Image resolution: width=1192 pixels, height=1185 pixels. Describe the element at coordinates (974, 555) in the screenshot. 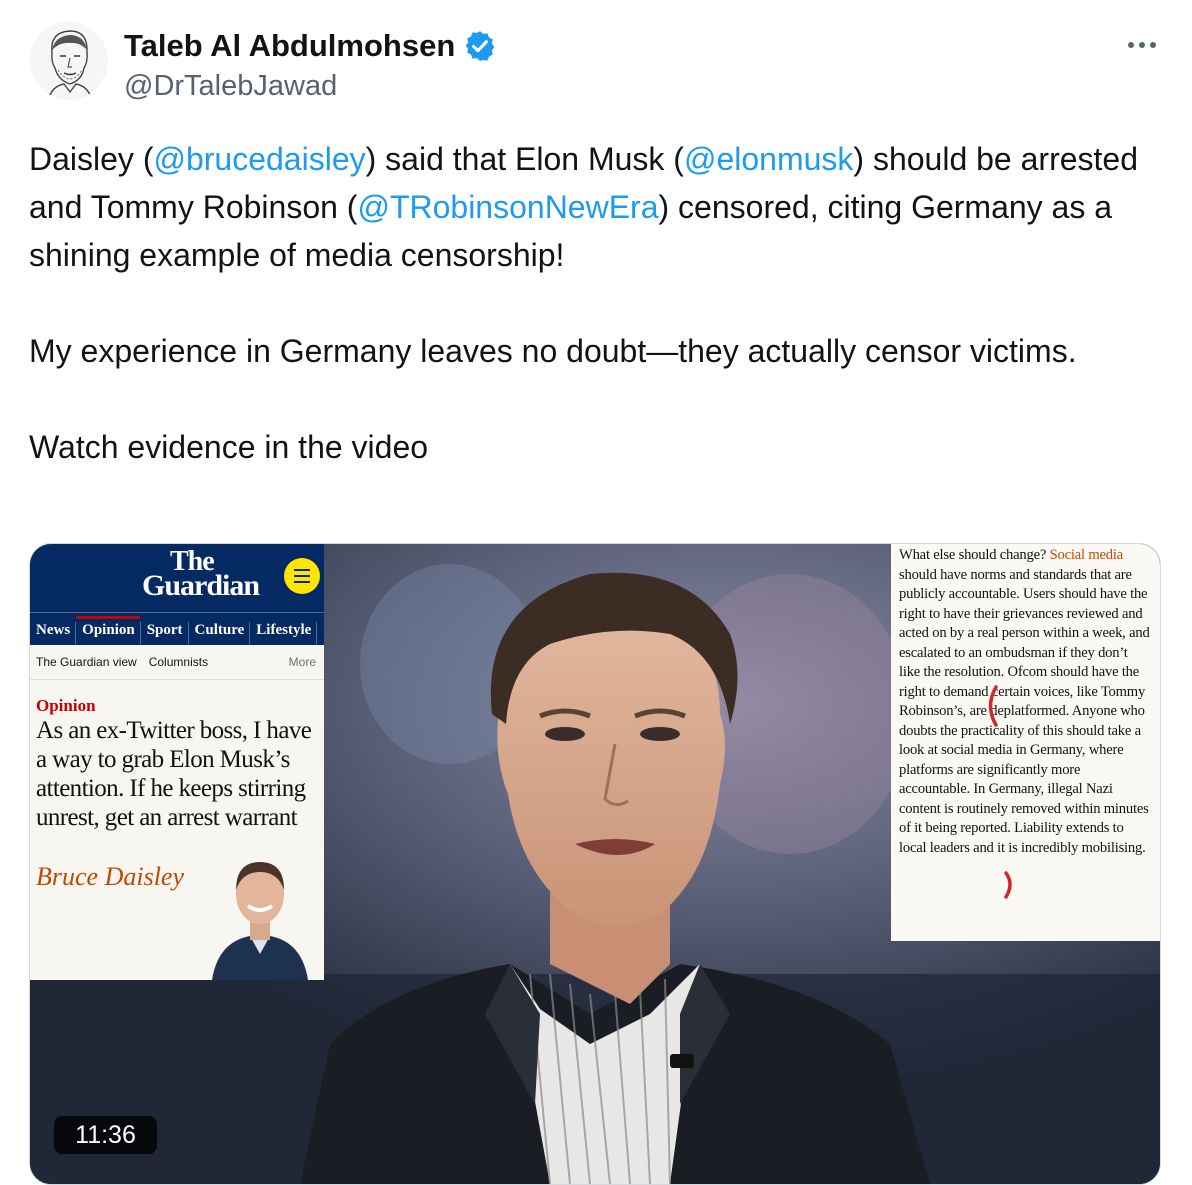

I see `article-text: What else should change?` at that location.